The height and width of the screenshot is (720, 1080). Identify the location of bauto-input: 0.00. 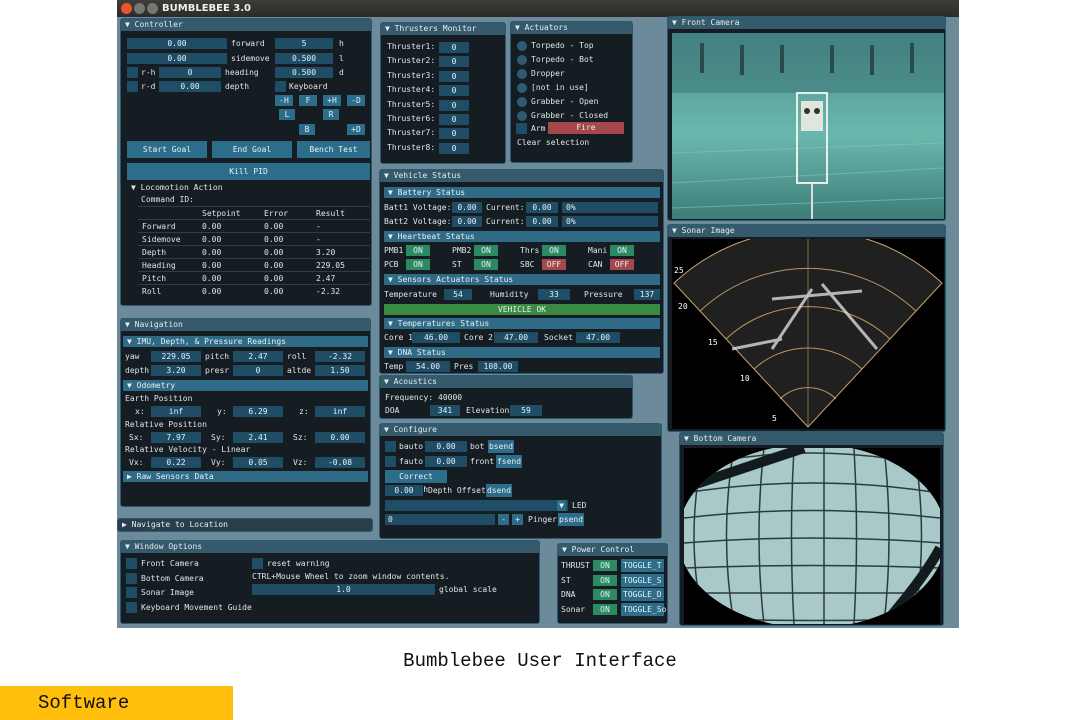
(446, 446).